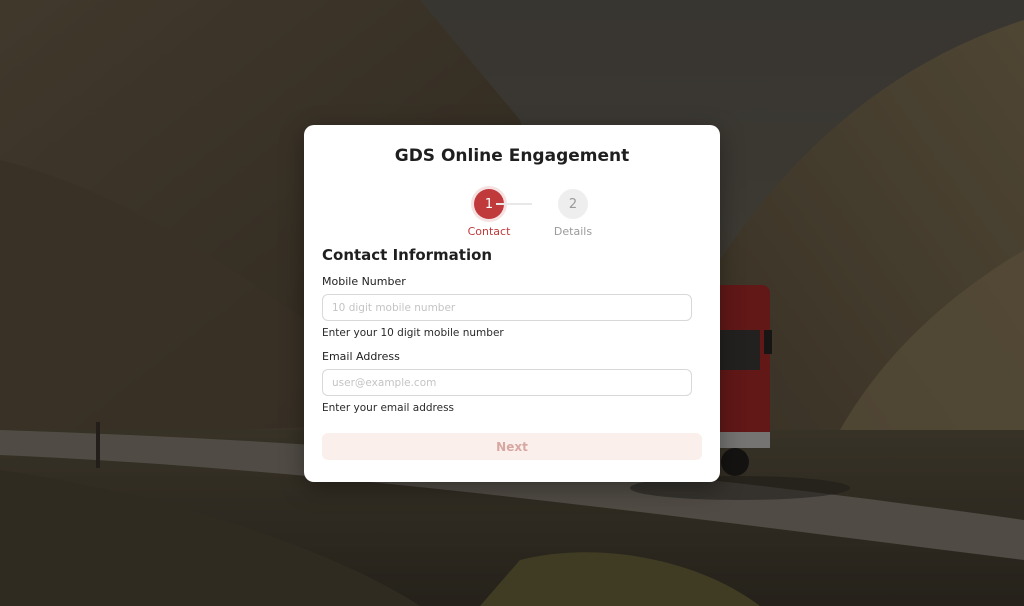 This screenshot has width=1024, height=606. I want to click on mobile-input, so click(507, 307).